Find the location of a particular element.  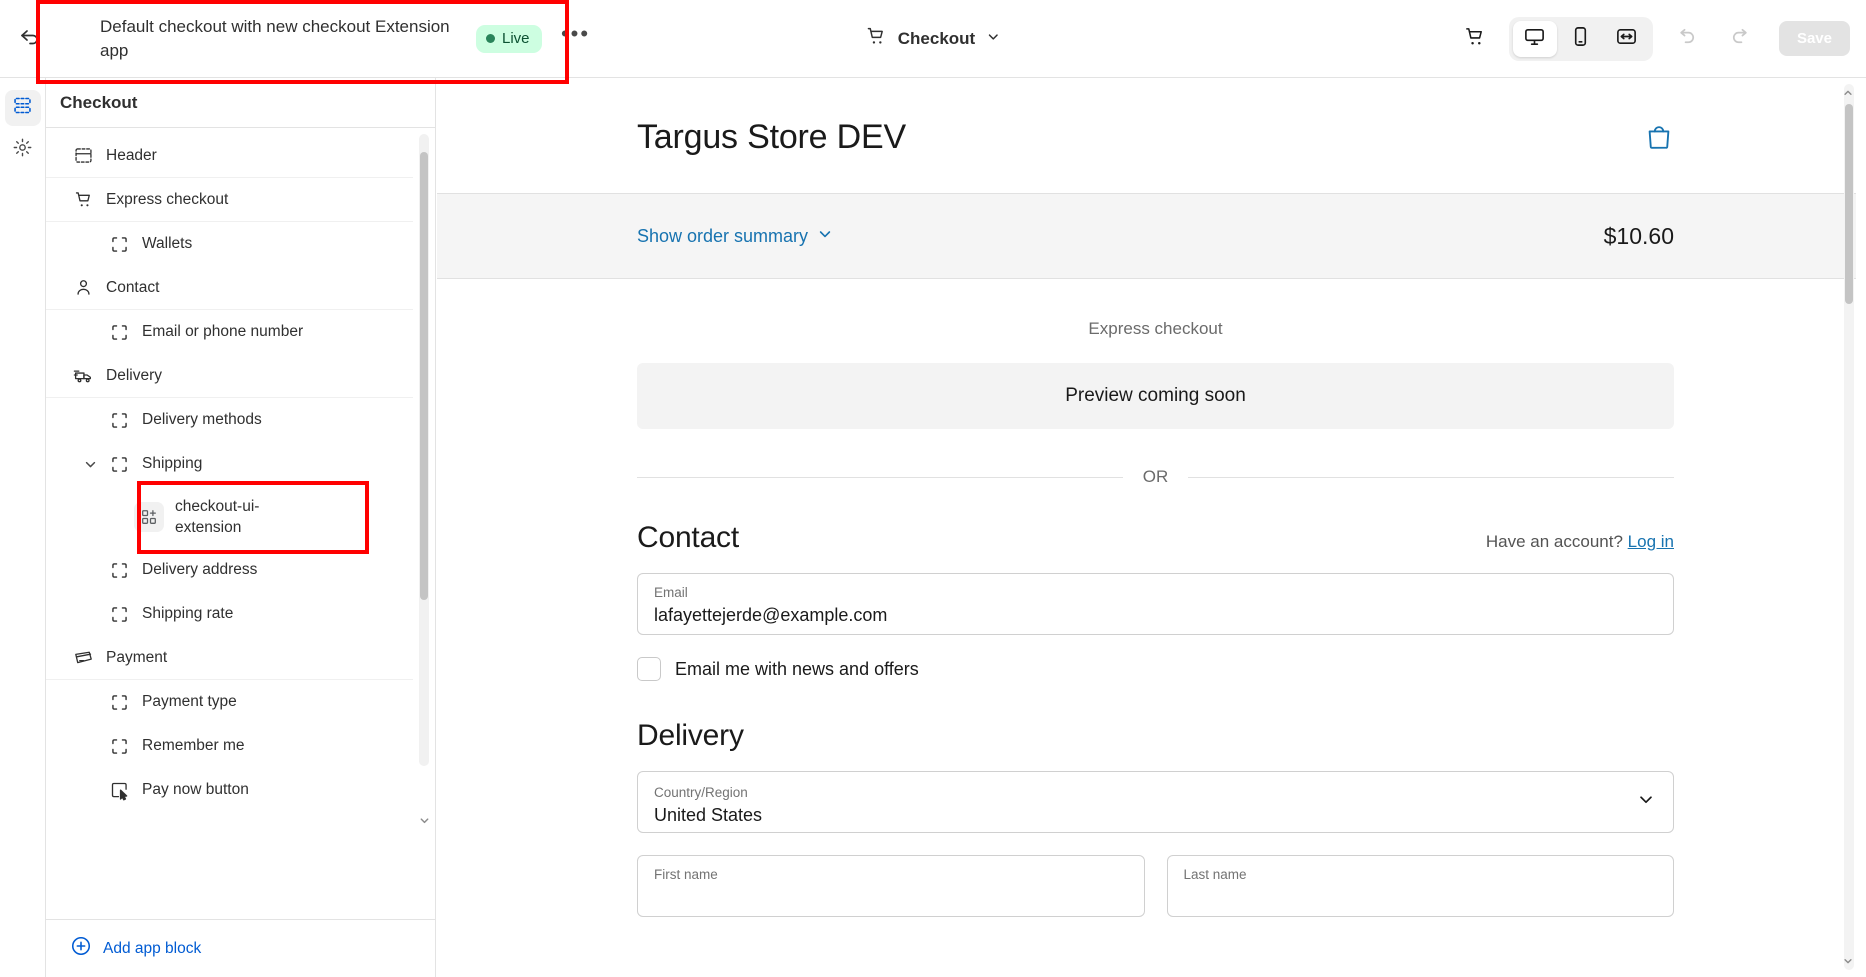

show-order-summary-button: Show order summary is located at coordinates (735, 236).